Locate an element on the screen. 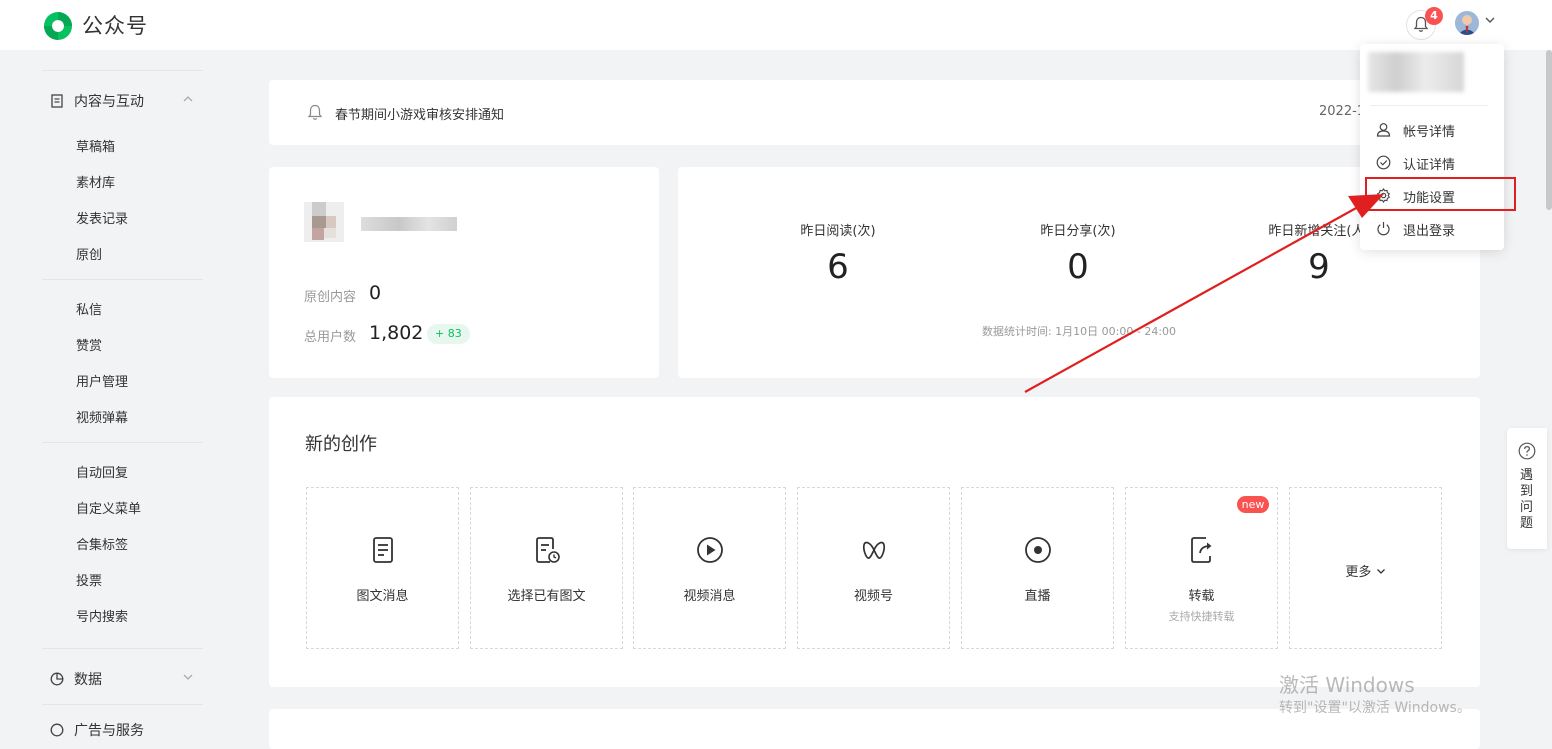 The image size is (1552, 749). question-icon is located at coordinates (1527, 451).